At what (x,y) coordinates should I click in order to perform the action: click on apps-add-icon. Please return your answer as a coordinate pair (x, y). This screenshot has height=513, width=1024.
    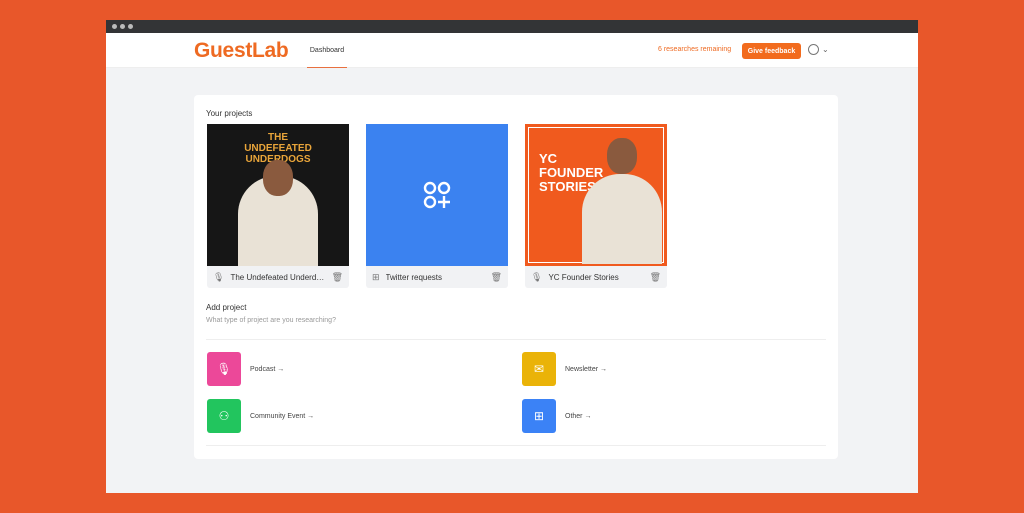
    Looking at the image, I should click on (437, 195).